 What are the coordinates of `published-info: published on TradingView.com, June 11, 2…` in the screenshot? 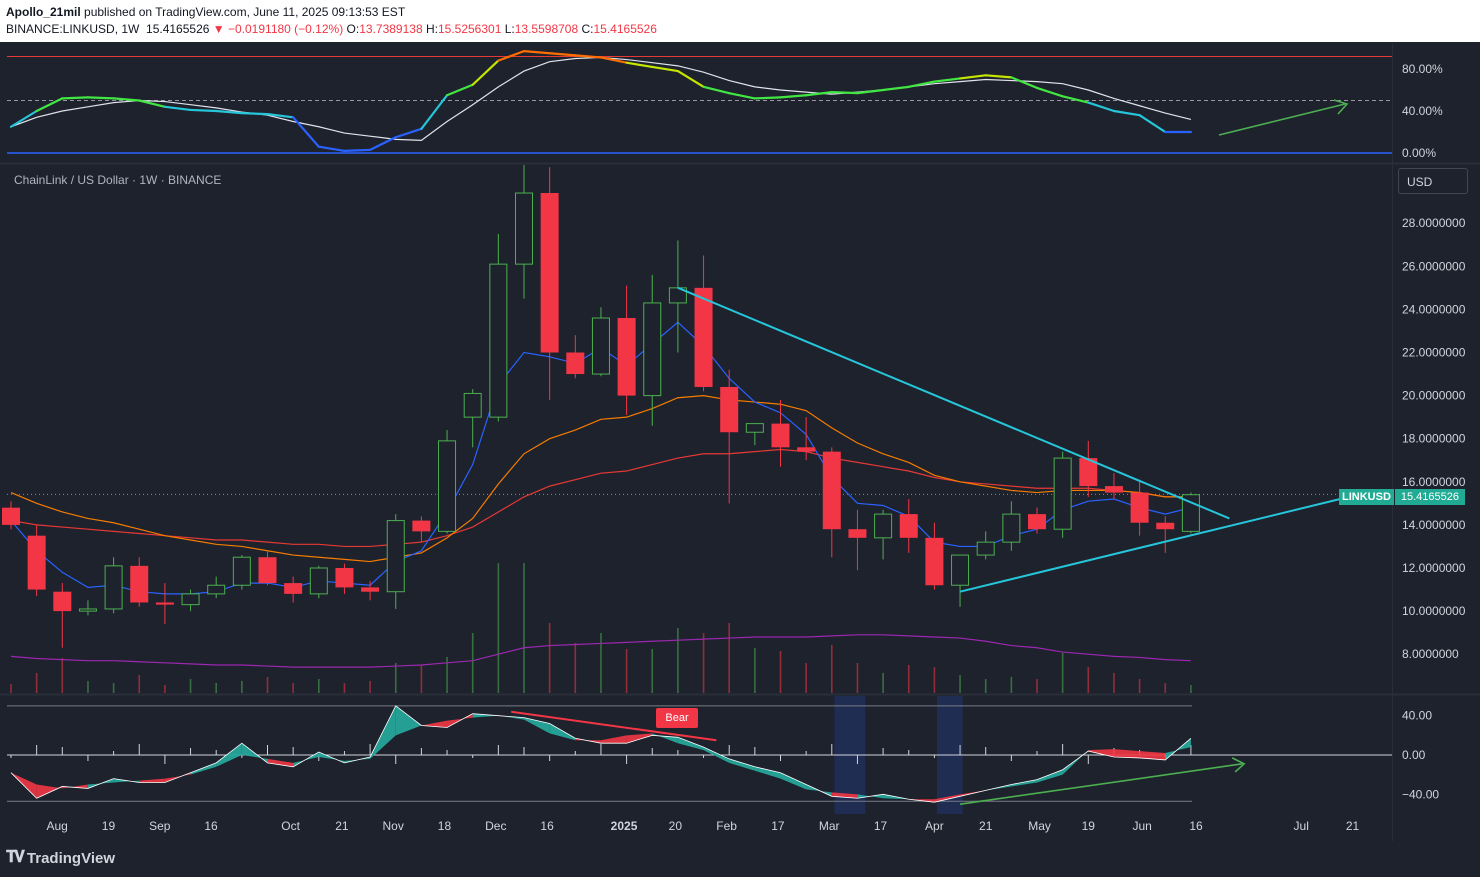 It's located at (245, 12).